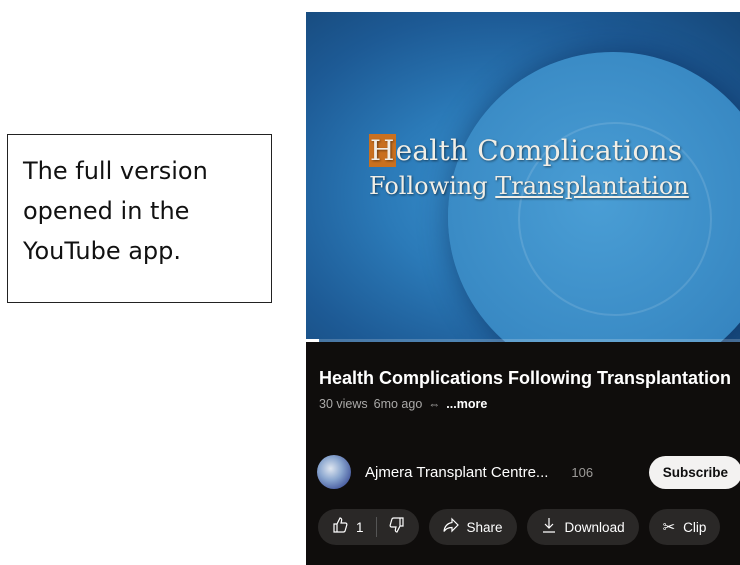  Describe the element at coordinates (484, 527) in the screenshot. I see `share-label: Share` at that location.